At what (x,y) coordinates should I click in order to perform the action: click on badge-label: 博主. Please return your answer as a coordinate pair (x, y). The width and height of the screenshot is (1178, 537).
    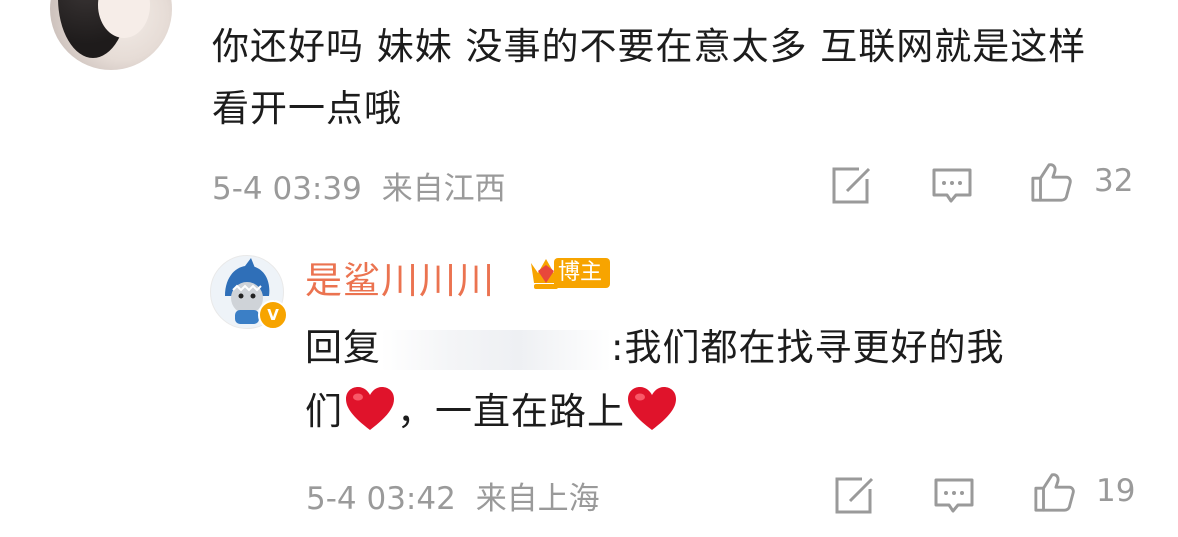
    Looking at the image, I should click on (582, 273).